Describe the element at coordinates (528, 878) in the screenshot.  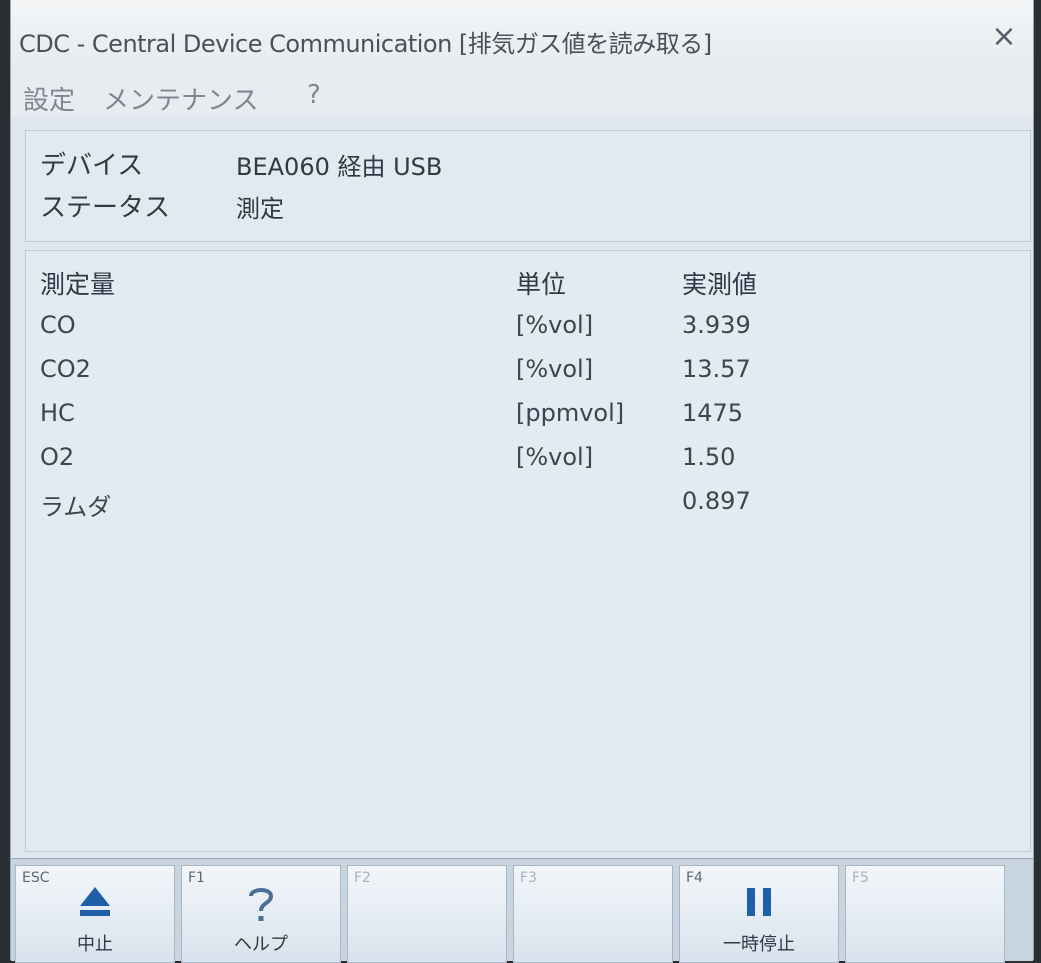
I see `key-label: F3` at that location.